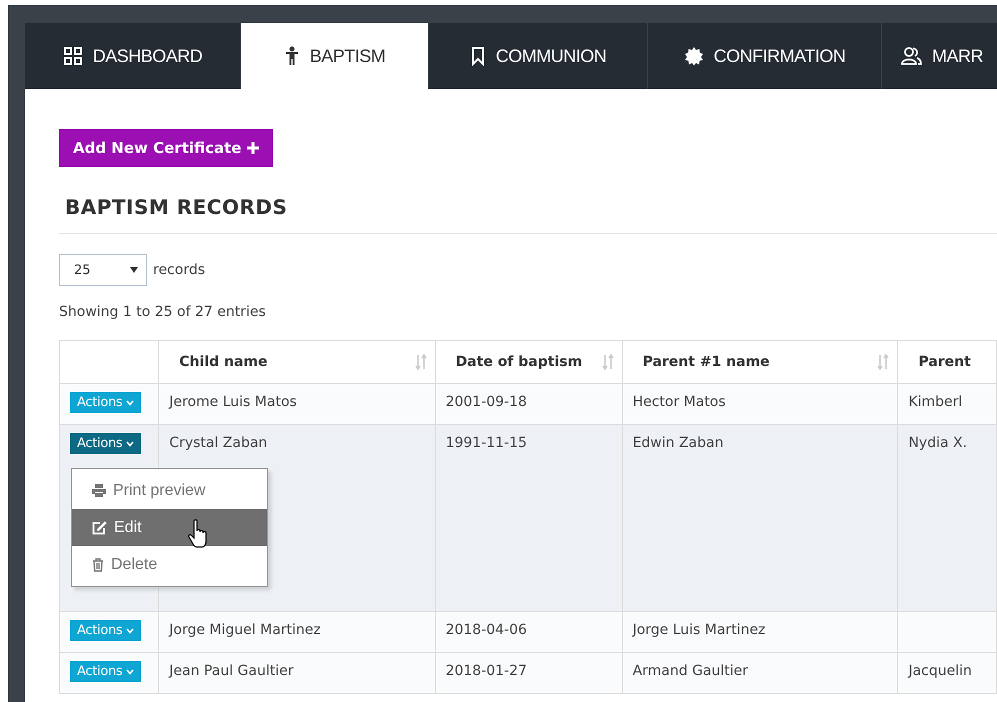 The image size is (997, 702). Describe the element at coordinates (679, 402) in the screenshot. I see `table-cell: Hector Matos` at that location.